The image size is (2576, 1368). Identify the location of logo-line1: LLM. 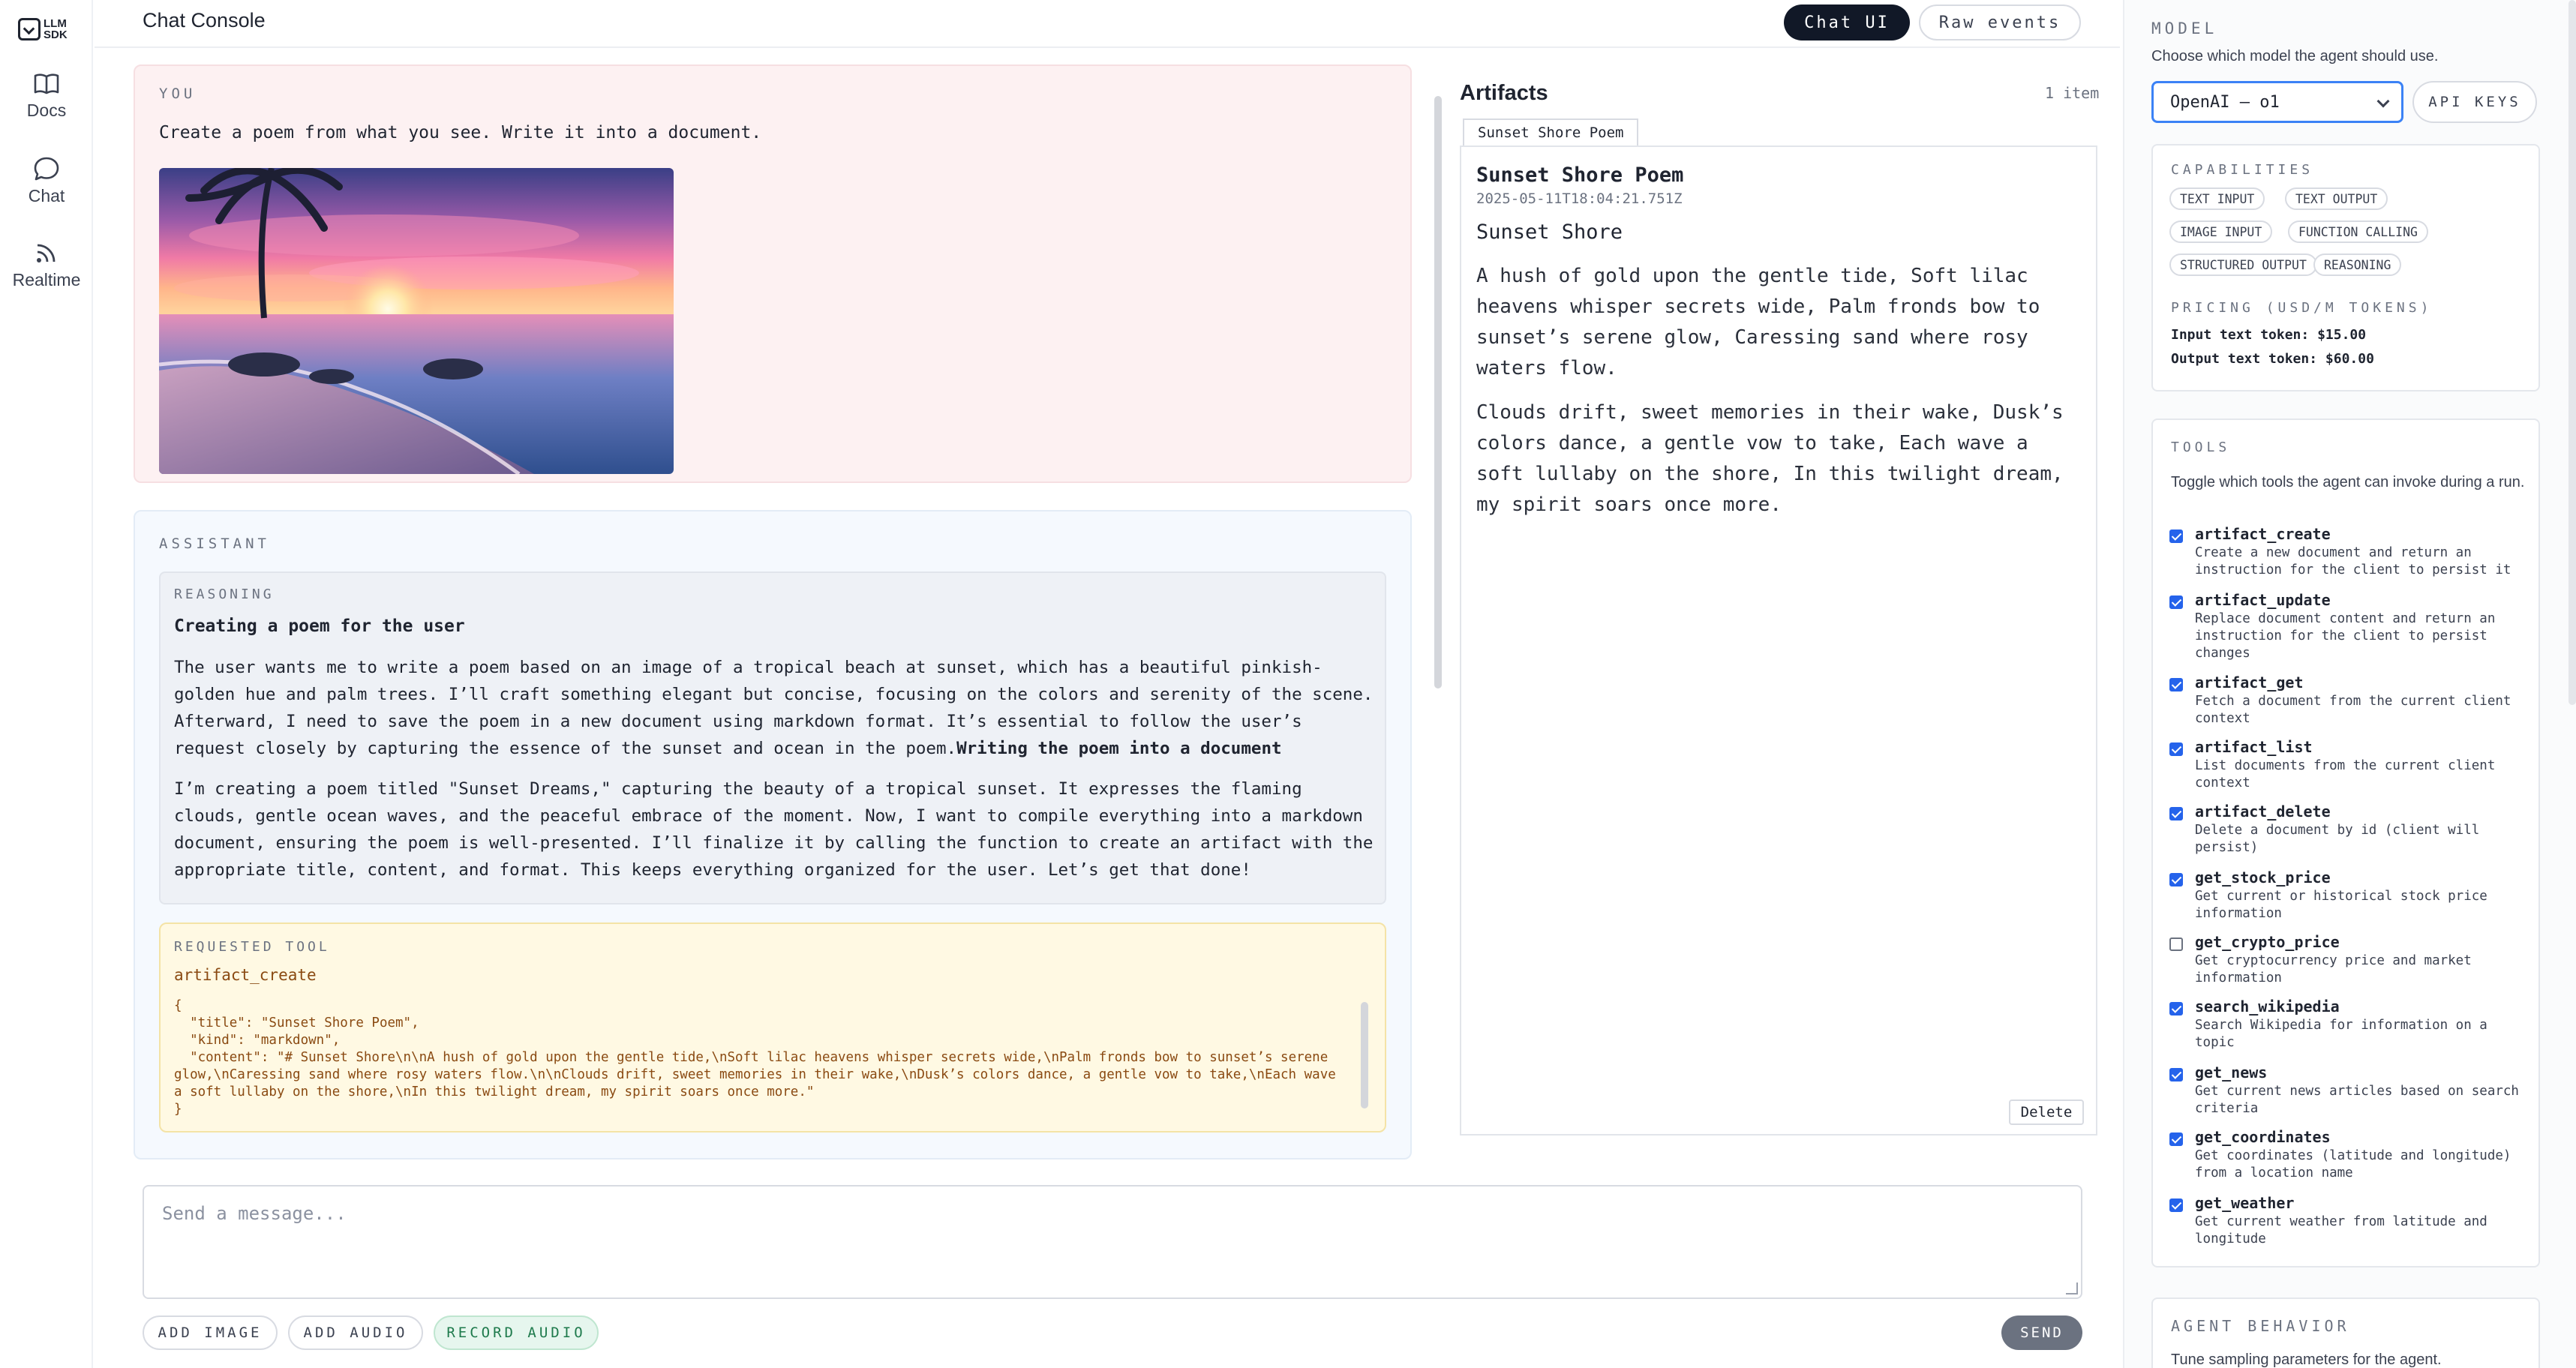
(55, 23).